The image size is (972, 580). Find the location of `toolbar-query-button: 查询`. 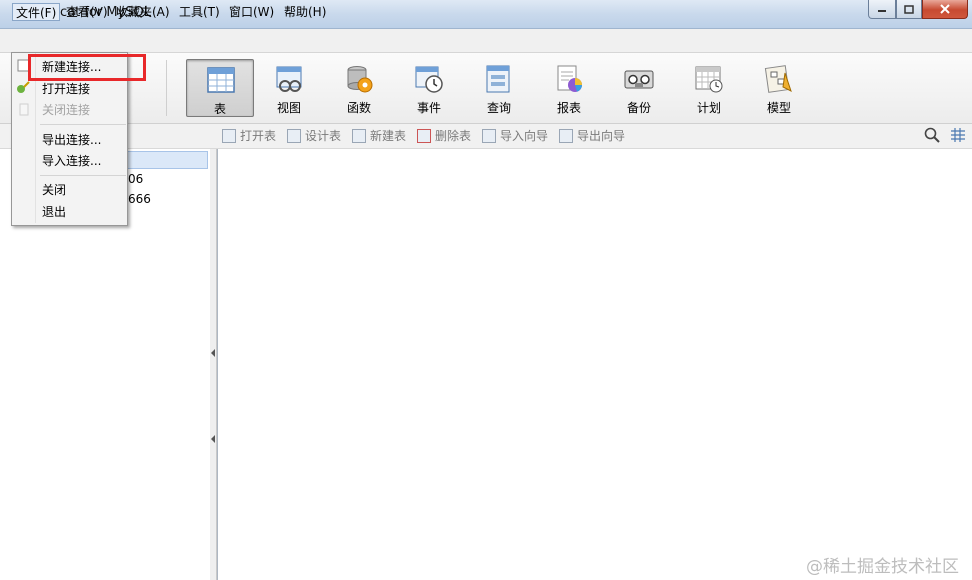

toolbar-query-button: 查询 is located at coordinates (499, 87).